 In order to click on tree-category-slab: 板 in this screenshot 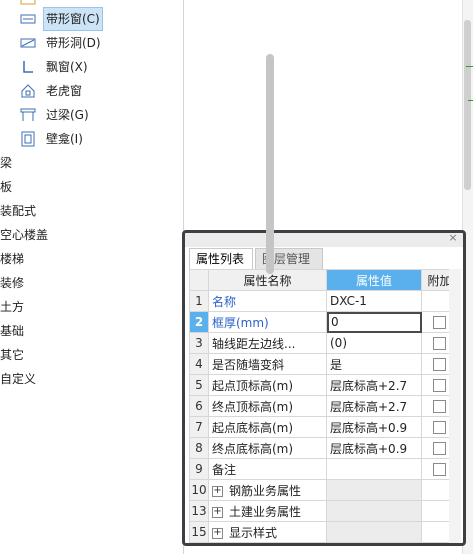, I will do `click(6, 187)`.